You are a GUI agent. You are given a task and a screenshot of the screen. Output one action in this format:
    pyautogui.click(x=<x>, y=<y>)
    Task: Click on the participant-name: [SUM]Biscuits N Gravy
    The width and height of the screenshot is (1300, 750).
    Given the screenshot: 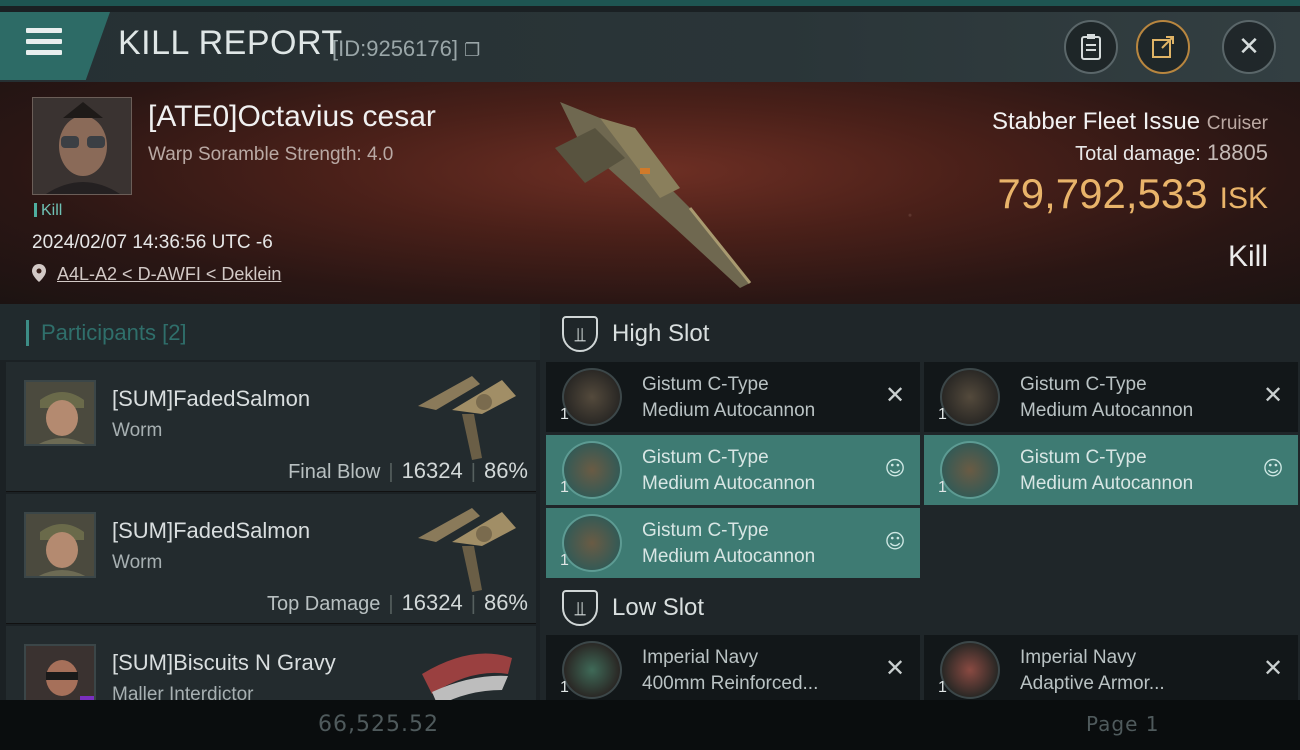 What is the action you would take?
    pyautogui.click(x=224, y=663)
    